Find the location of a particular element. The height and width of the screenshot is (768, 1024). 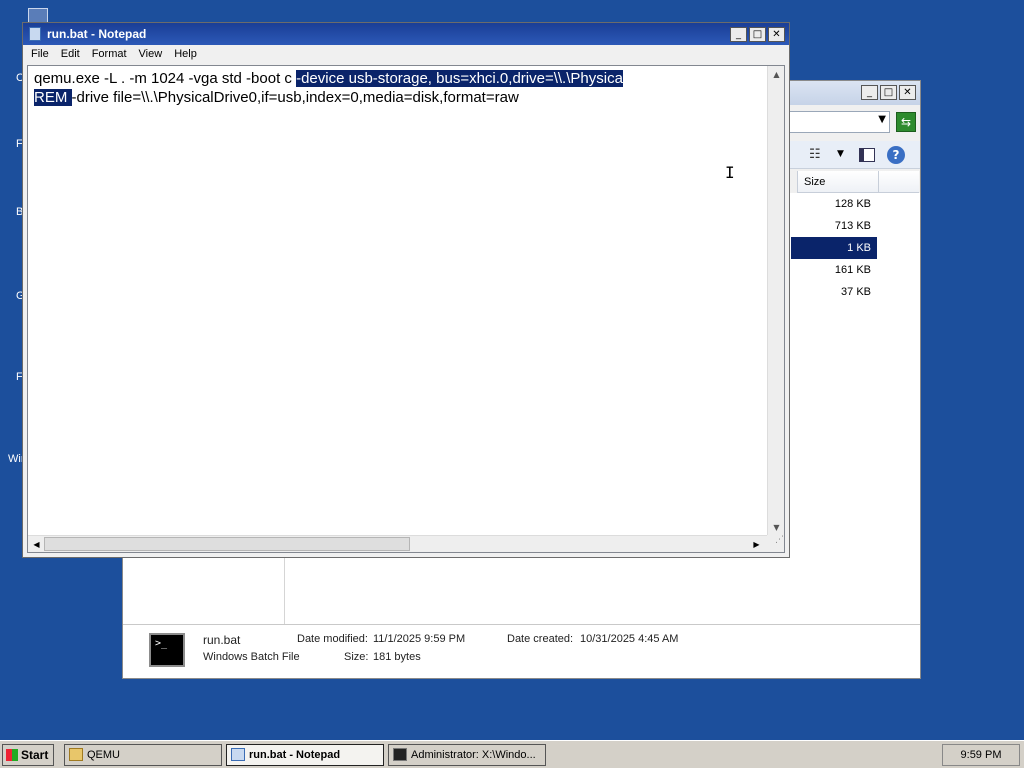

column-header-size: Size is located at coordinates (858, 182).